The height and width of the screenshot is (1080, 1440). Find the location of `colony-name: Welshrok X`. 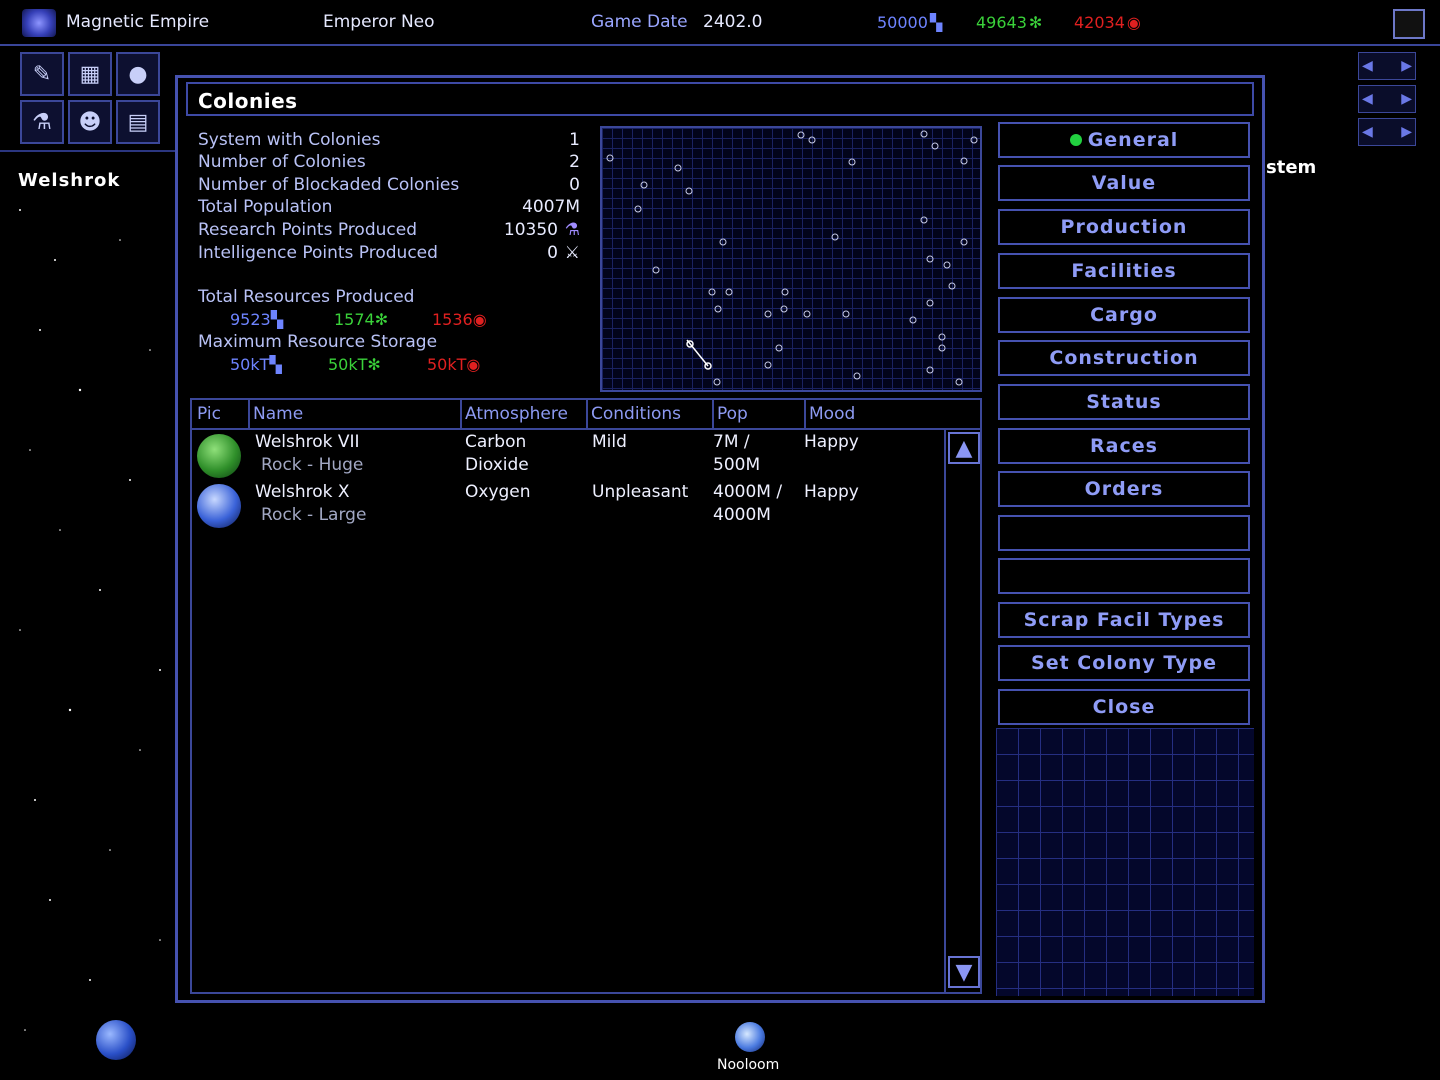

colony-name: Welshrok X is located at coordinates (302, 492).